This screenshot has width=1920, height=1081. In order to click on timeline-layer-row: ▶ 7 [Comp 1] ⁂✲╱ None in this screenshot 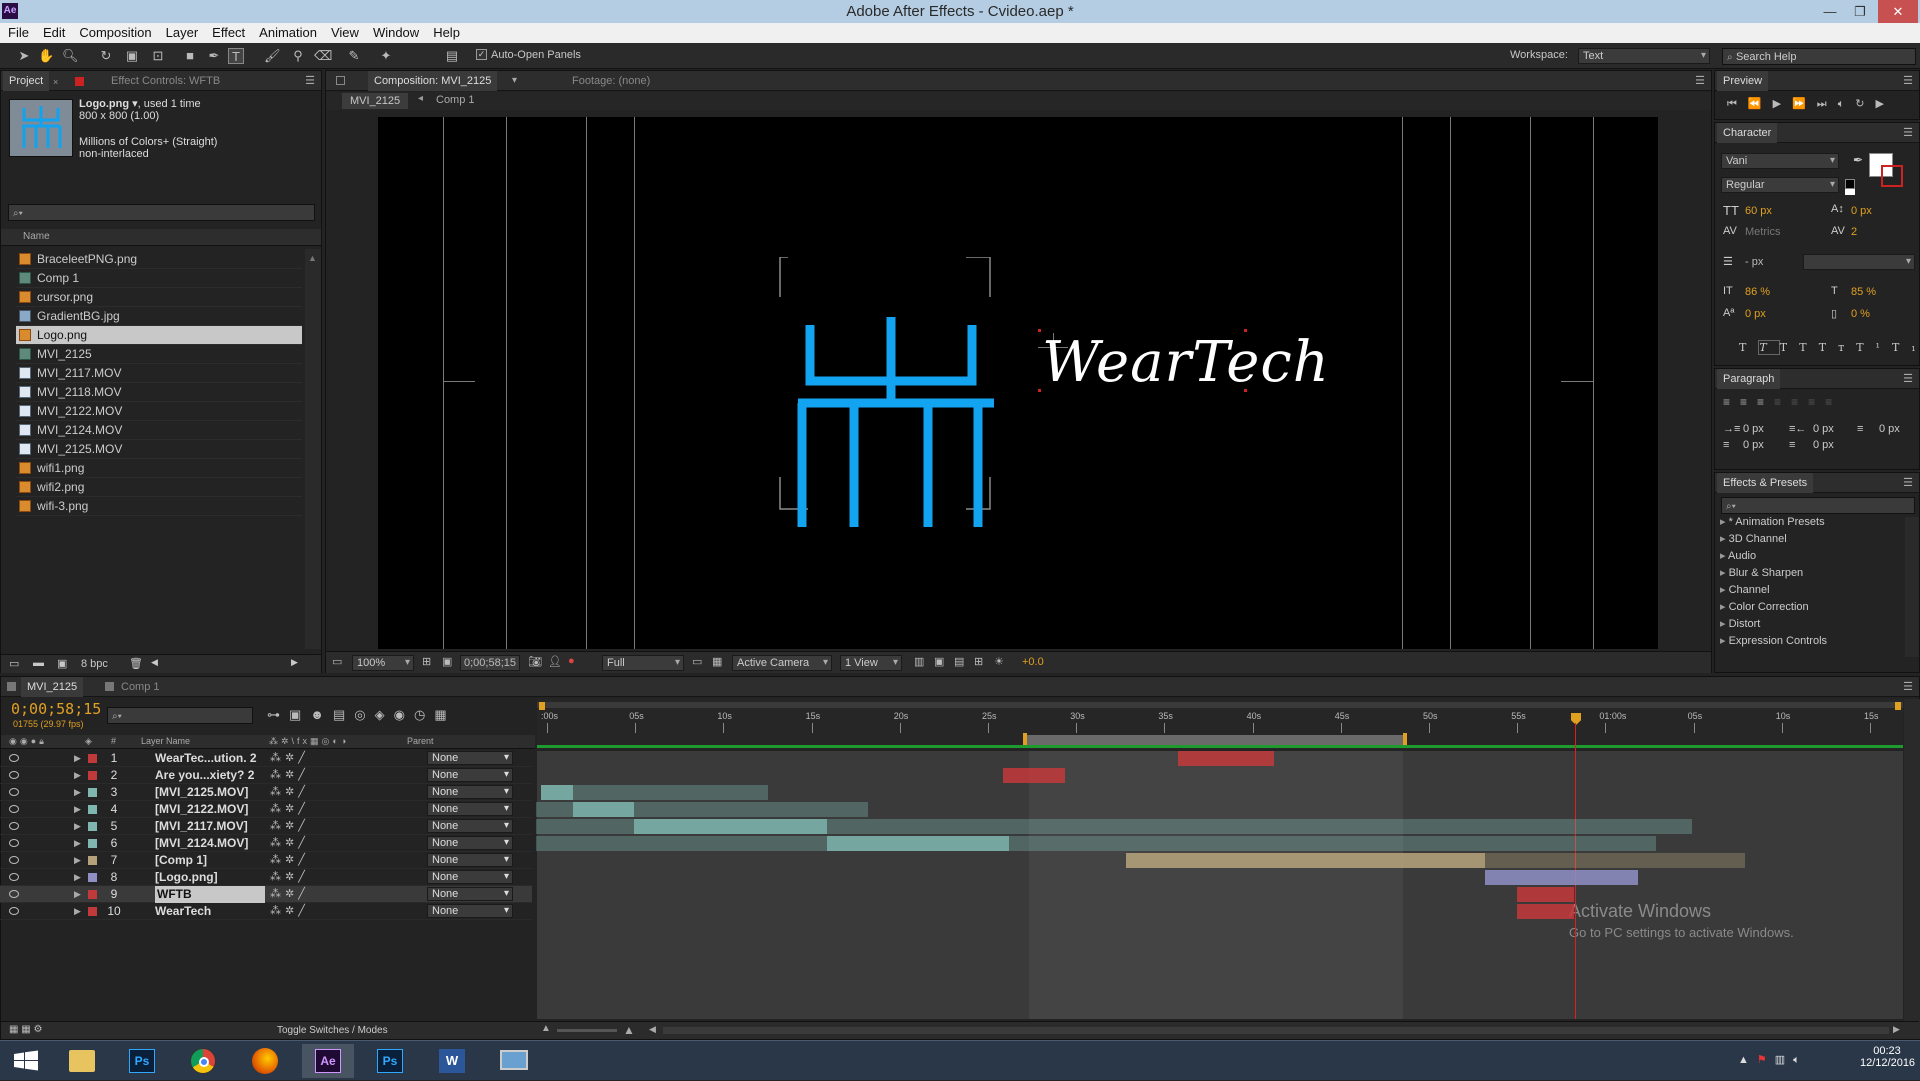, I will do `click(266, 860)`.